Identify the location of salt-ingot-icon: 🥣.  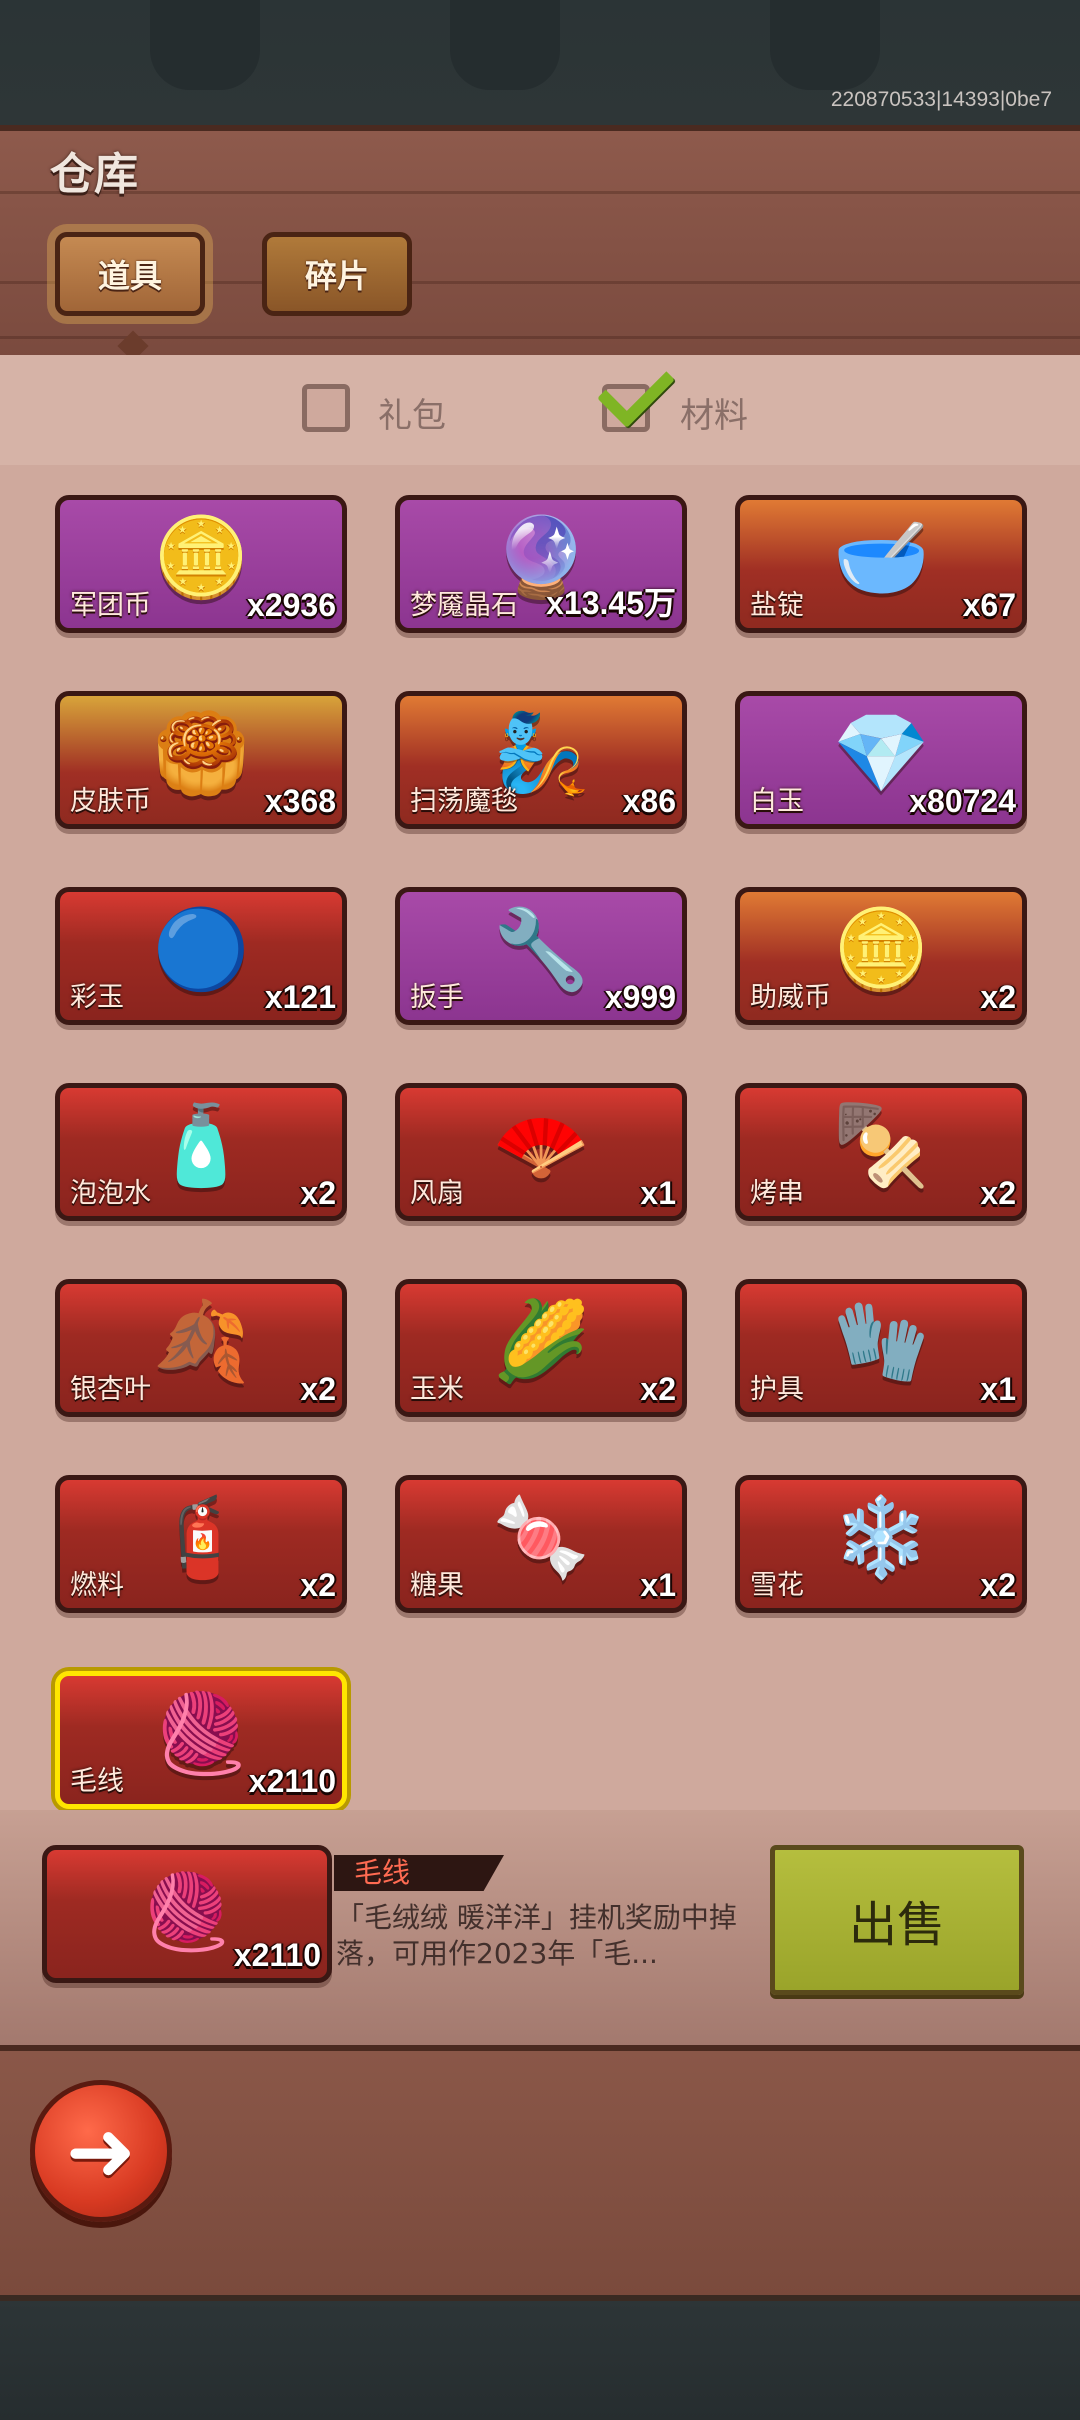
(881, 558).